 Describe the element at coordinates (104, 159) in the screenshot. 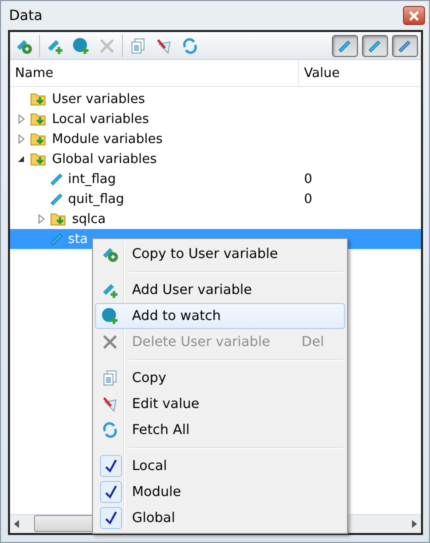

I see `variable-name: Global variables` at that location.